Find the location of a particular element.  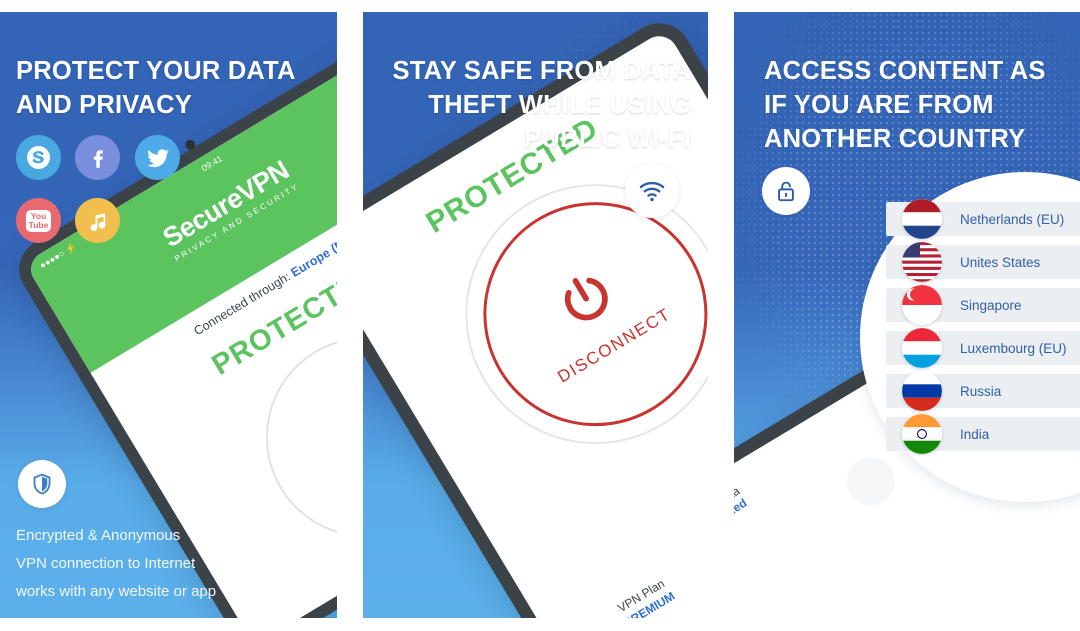

facebook-icon is located at coordinates (97, 157).